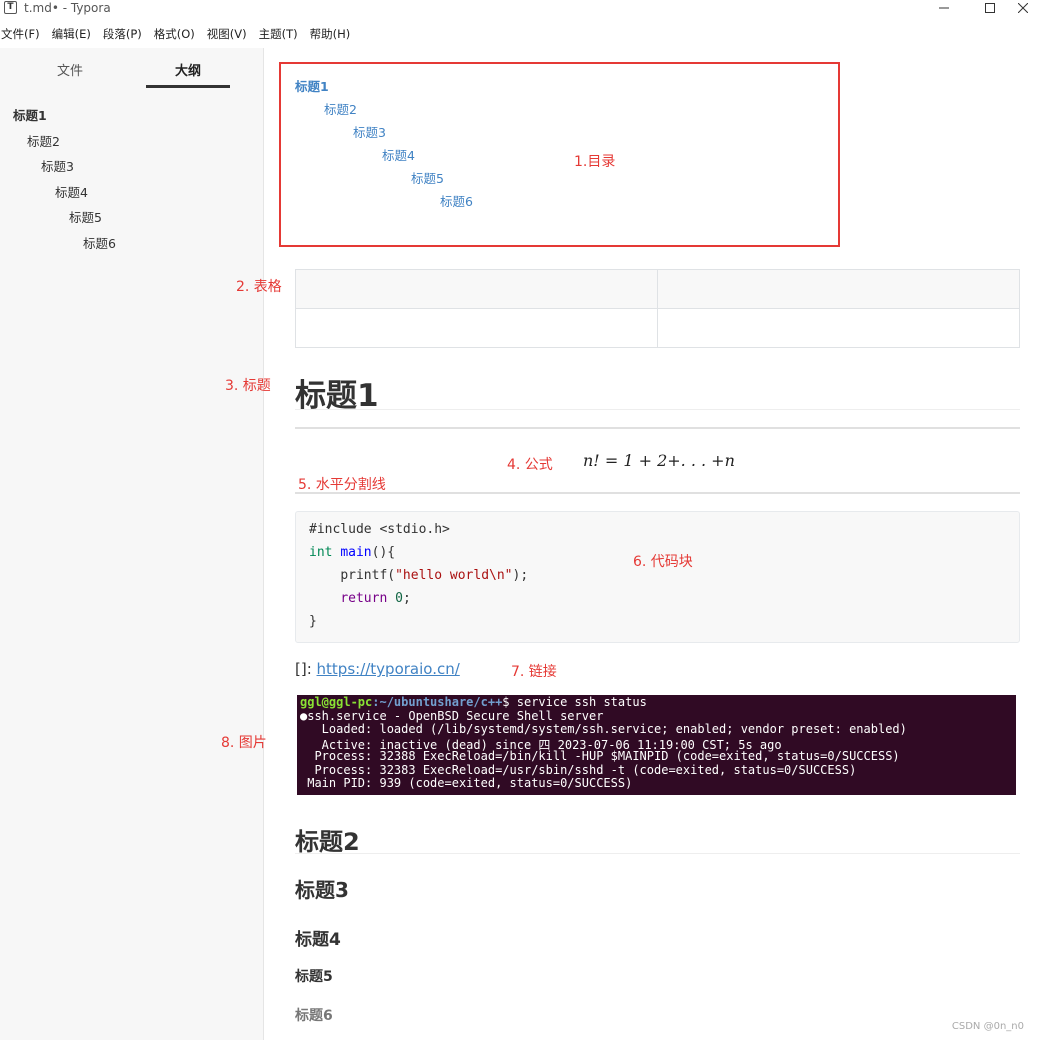 This screenshot has height=1040, width=1038. I want to click on menu-file: 文件(F), so click(20, 34).